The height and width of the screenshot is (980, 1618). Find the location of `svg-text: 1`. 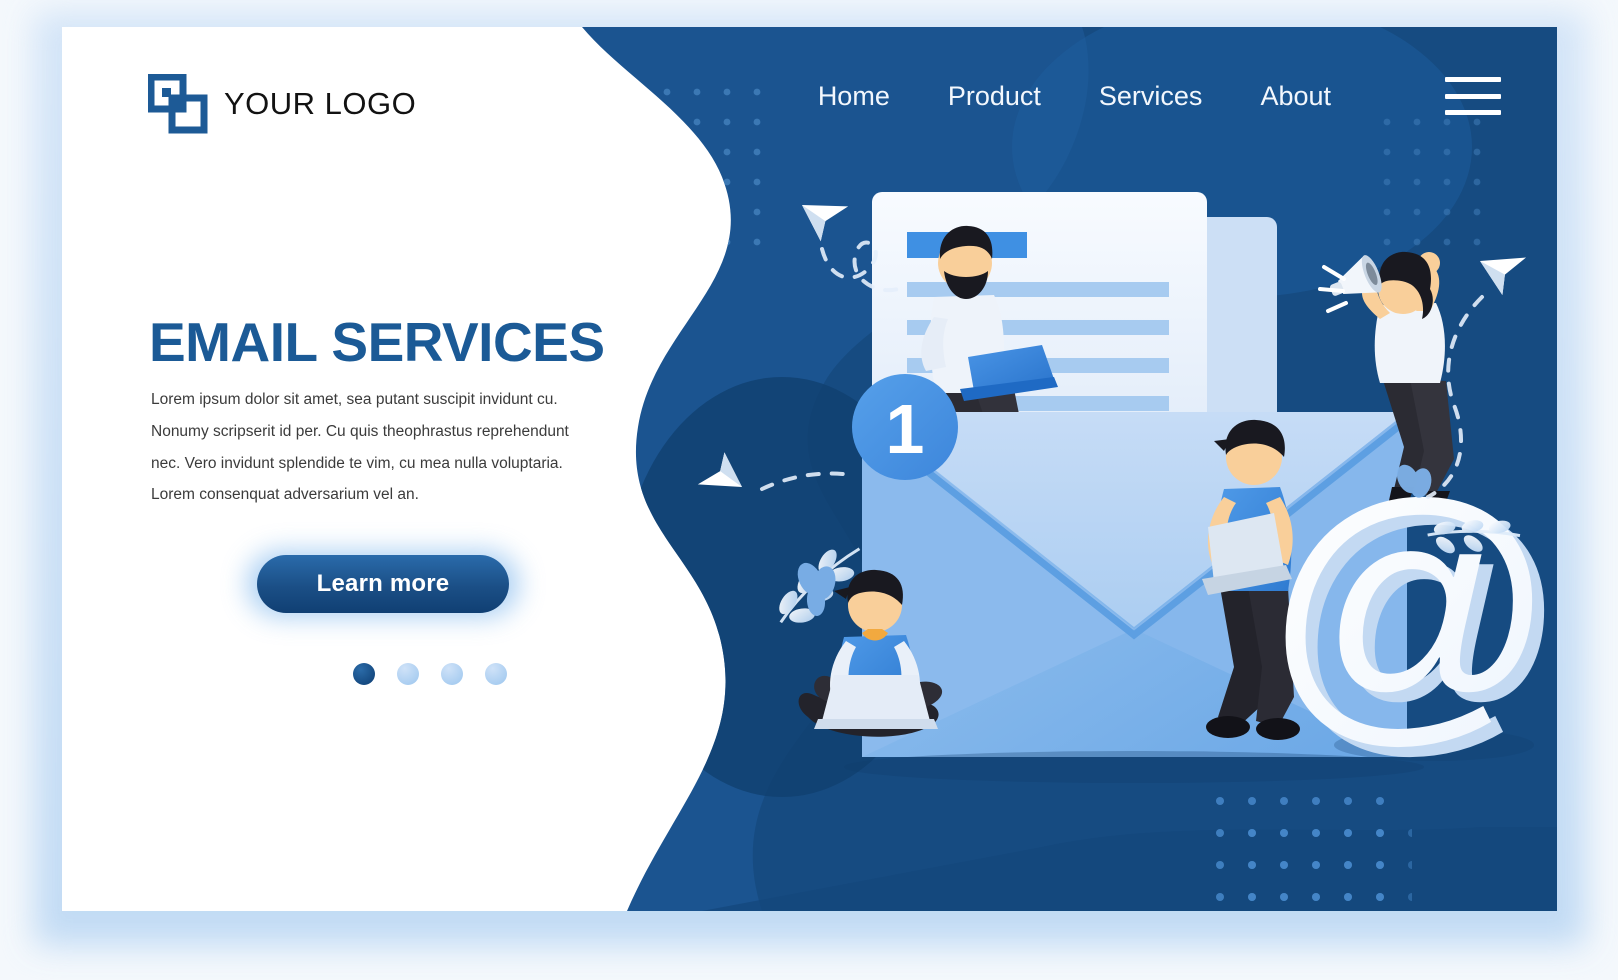

svg-text: 1 is located at coordinates (905, 429).